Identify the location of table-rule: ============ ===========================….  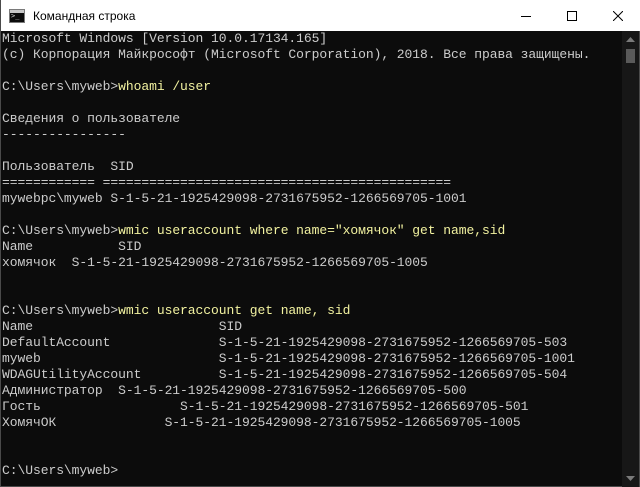
(226, 182).